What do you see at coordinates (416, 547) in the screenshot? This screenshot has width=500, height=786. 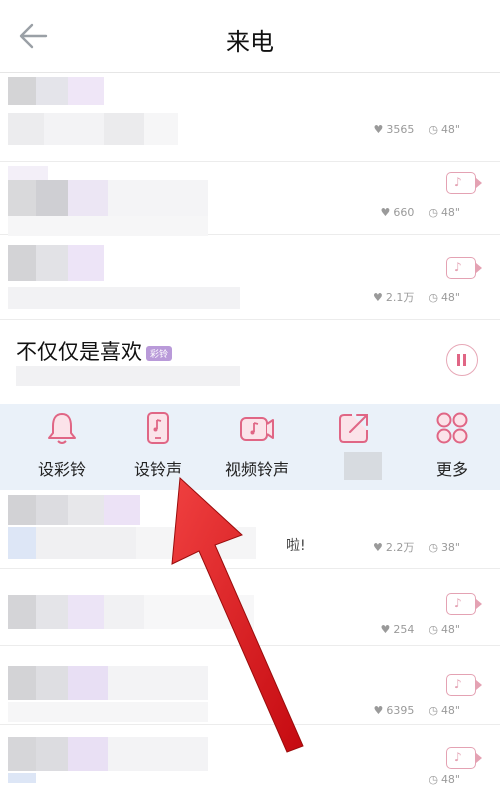 I see `item-stats: ♥ 2.2万 ◷ 38"` at bounding box center [416, 547].